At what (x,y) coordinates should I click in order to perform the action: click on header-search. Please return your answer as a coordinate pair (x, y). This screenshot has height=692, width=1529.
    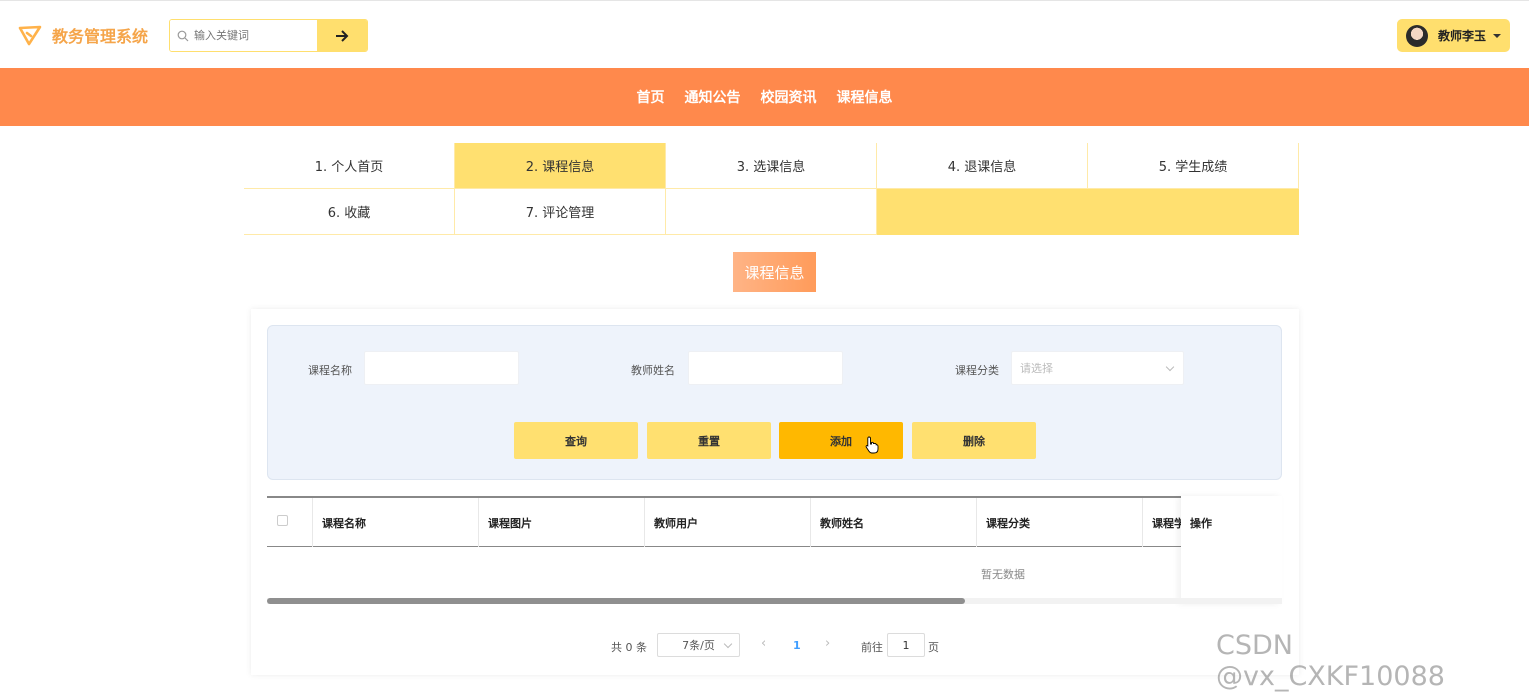
    Looking at the image, I should click on (268, 35).